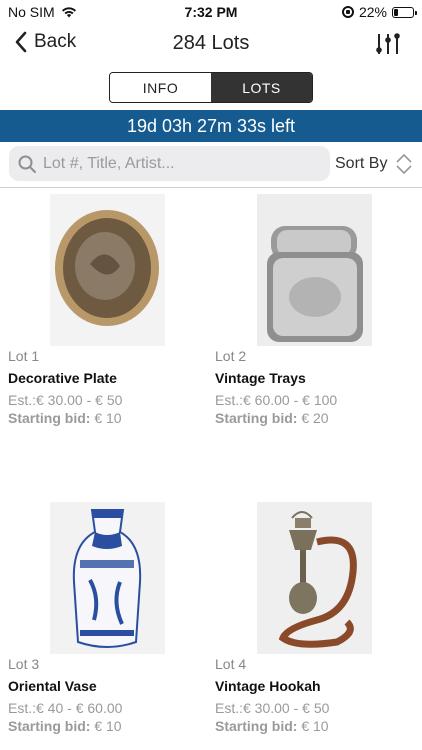  I want to click on divider, so click(211, 187).